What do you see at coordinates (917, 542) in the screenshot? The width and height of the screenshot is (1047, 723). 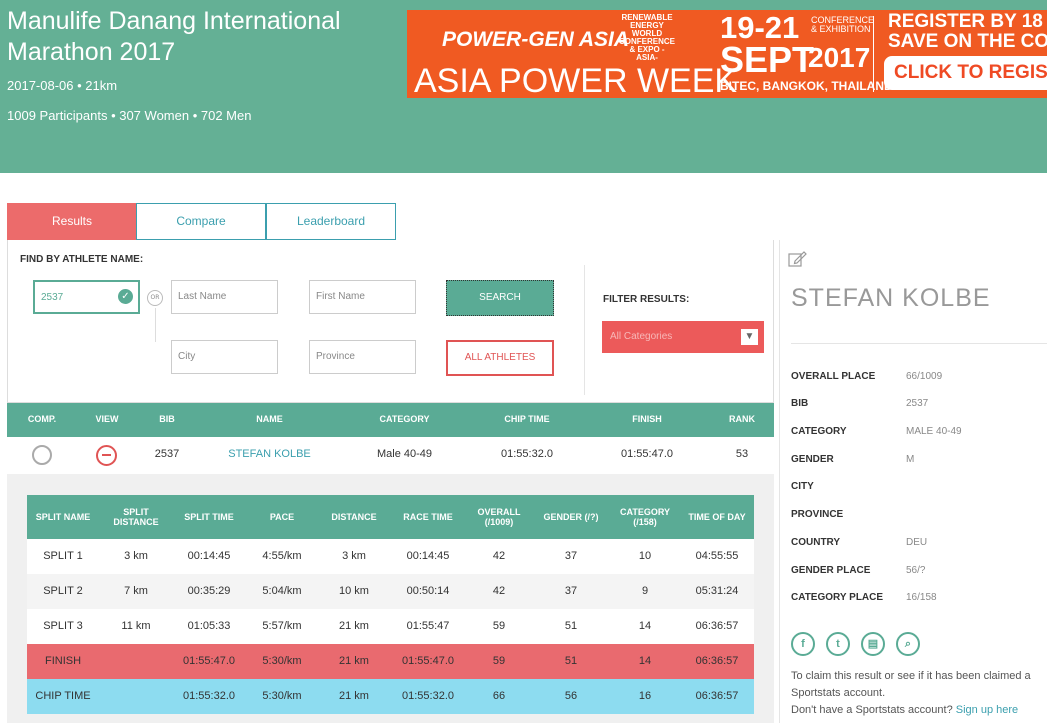 I see `info-value: DEU` at bounding box center [917, 542].